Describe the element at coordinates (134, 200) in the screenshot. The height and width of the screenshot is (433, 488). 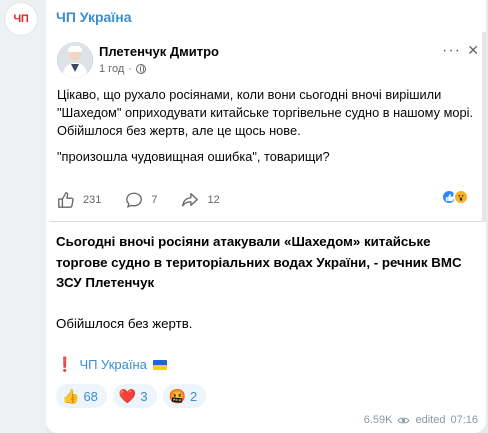
I see `comment-icon` at that location.